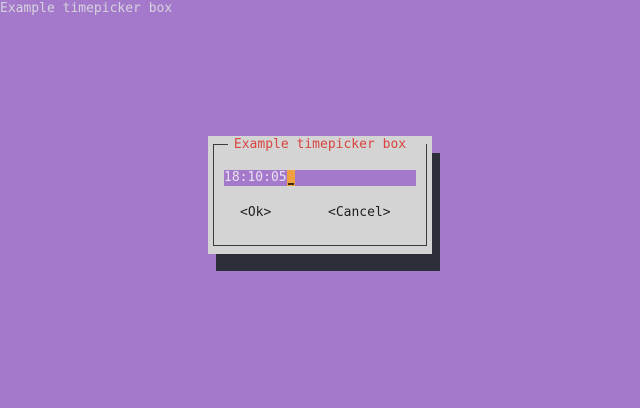 This screenshot has height=408, width=640. Describe the element at coordinates (255, 212) in the screenshot. I see `ok-button: <Ok>` at that location.